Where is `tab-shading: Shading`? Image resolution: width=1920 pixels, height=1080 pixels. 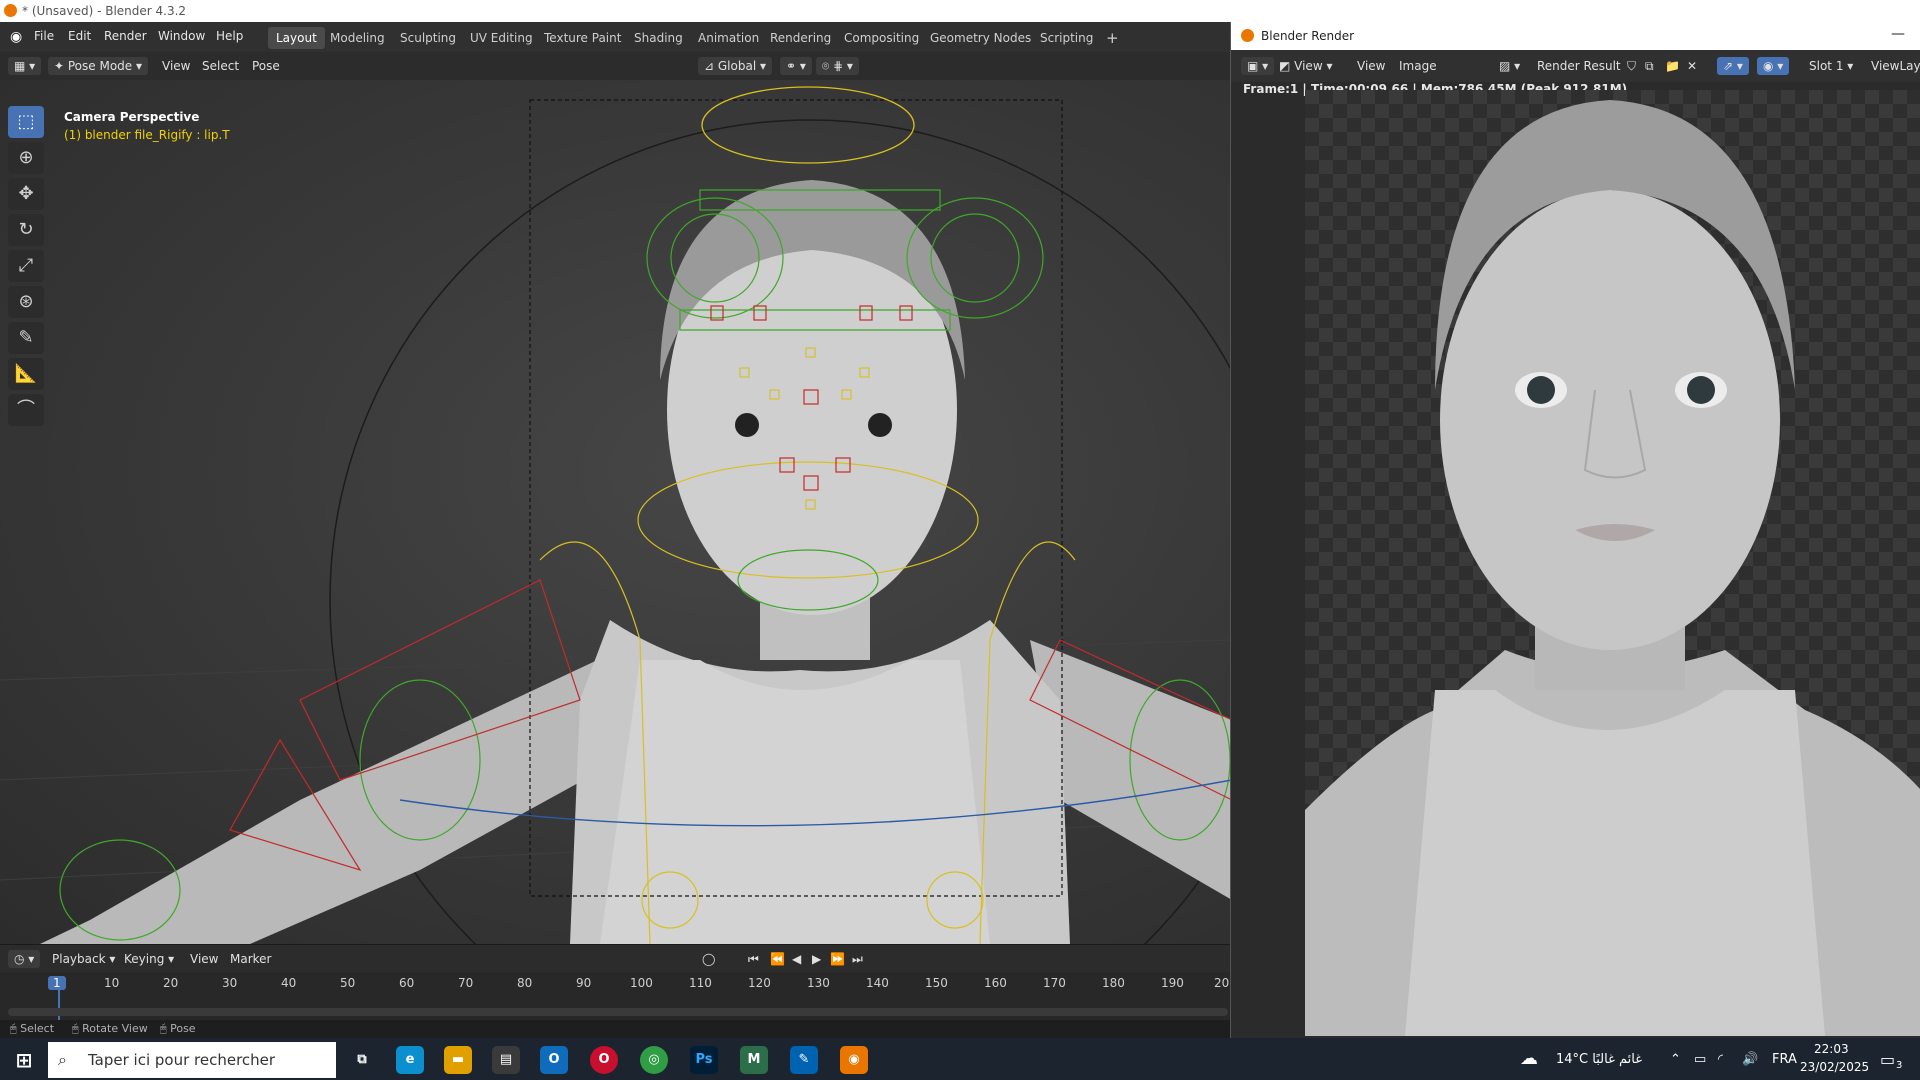 tab-shading: Shading is located at coordinates (658, 38).